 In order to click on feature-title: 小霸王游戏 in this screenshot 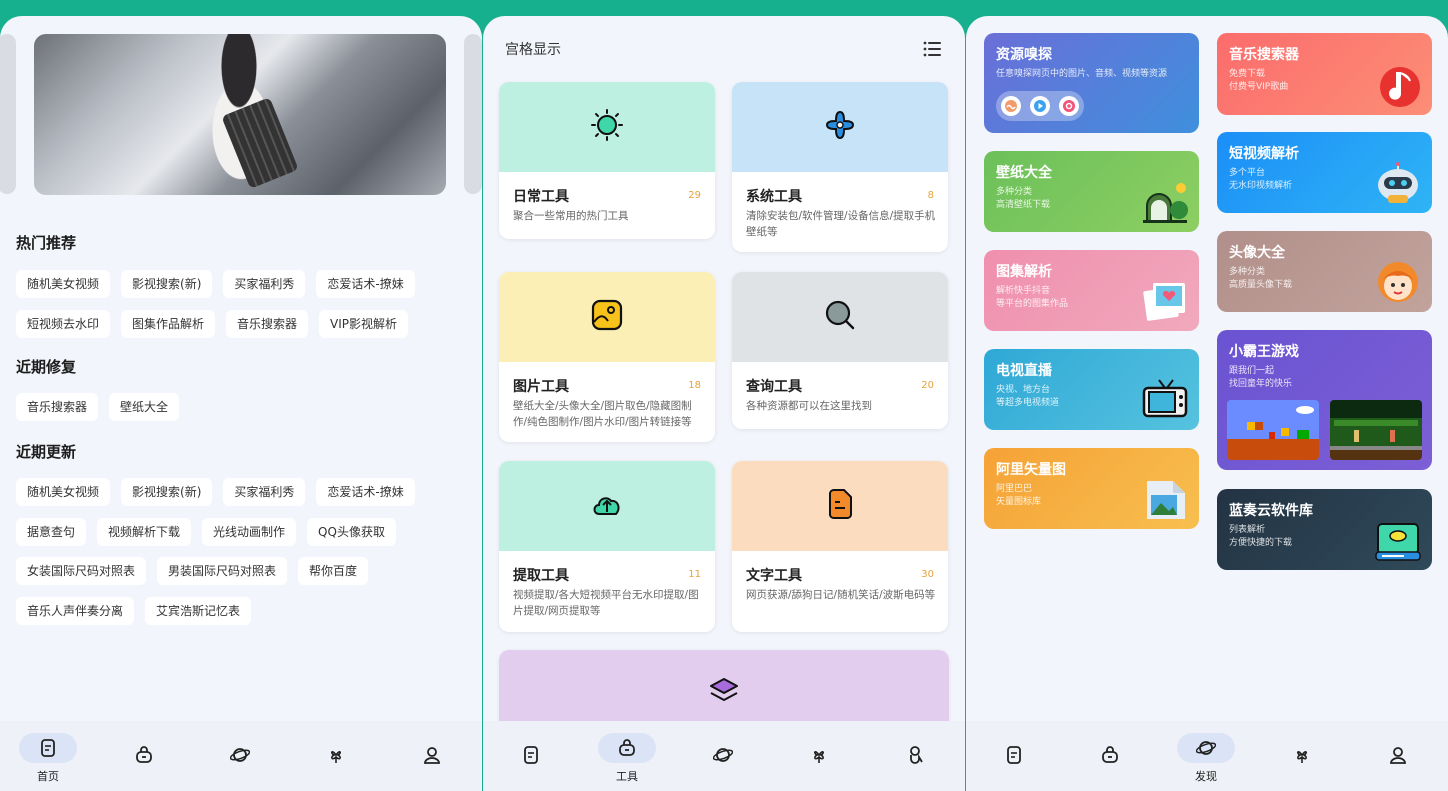, I will do `click(1264, 352)`.